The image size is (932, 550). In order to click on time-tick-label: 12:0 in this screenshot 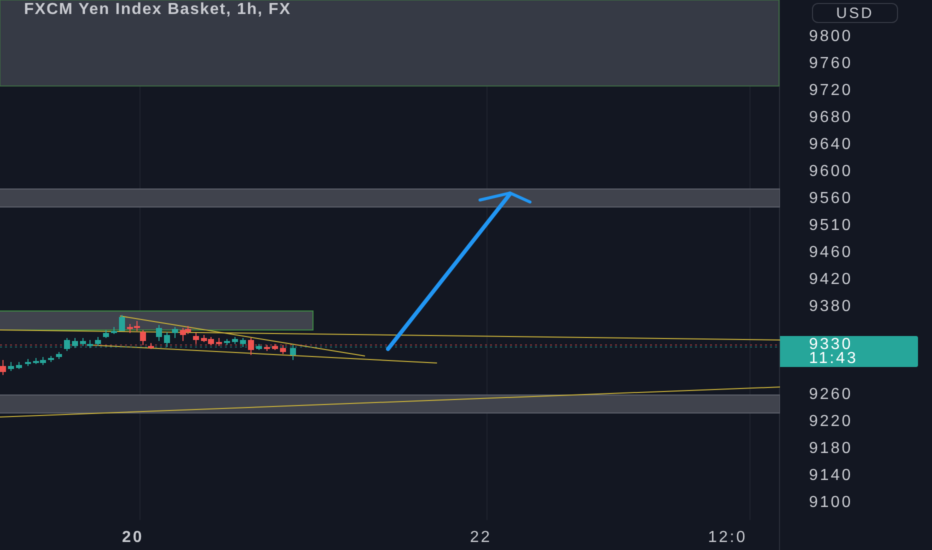, I will do `click(728, 538)`.